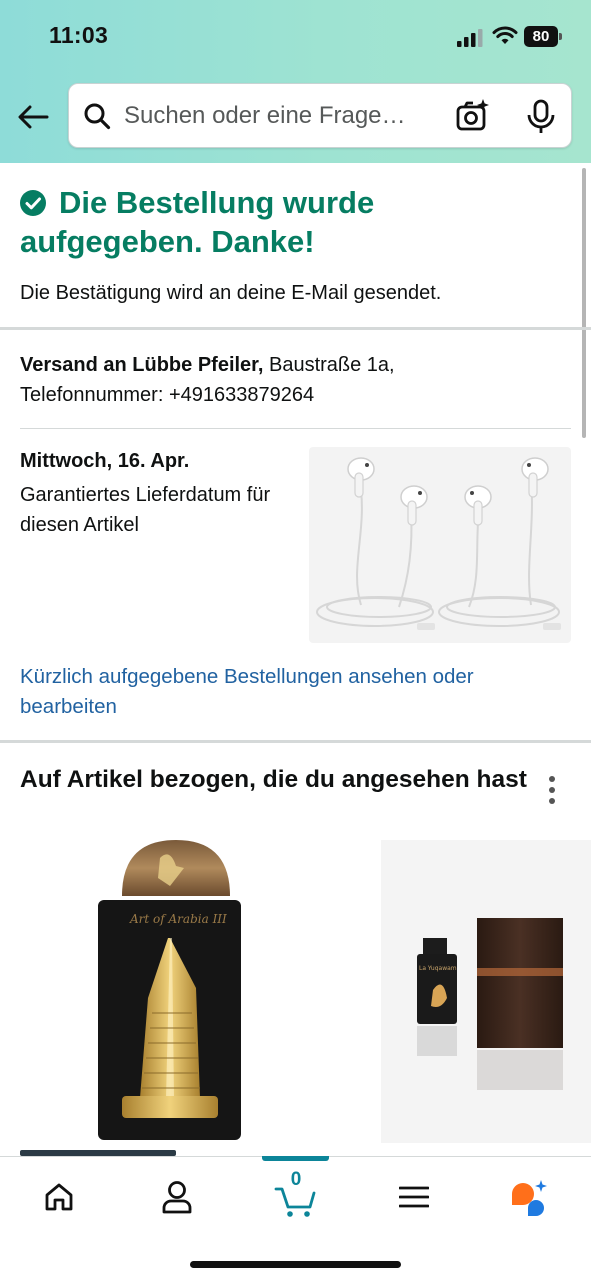 This screenshot has width=591, height=1280. I want to click on tab-account, so click(177, 1197).